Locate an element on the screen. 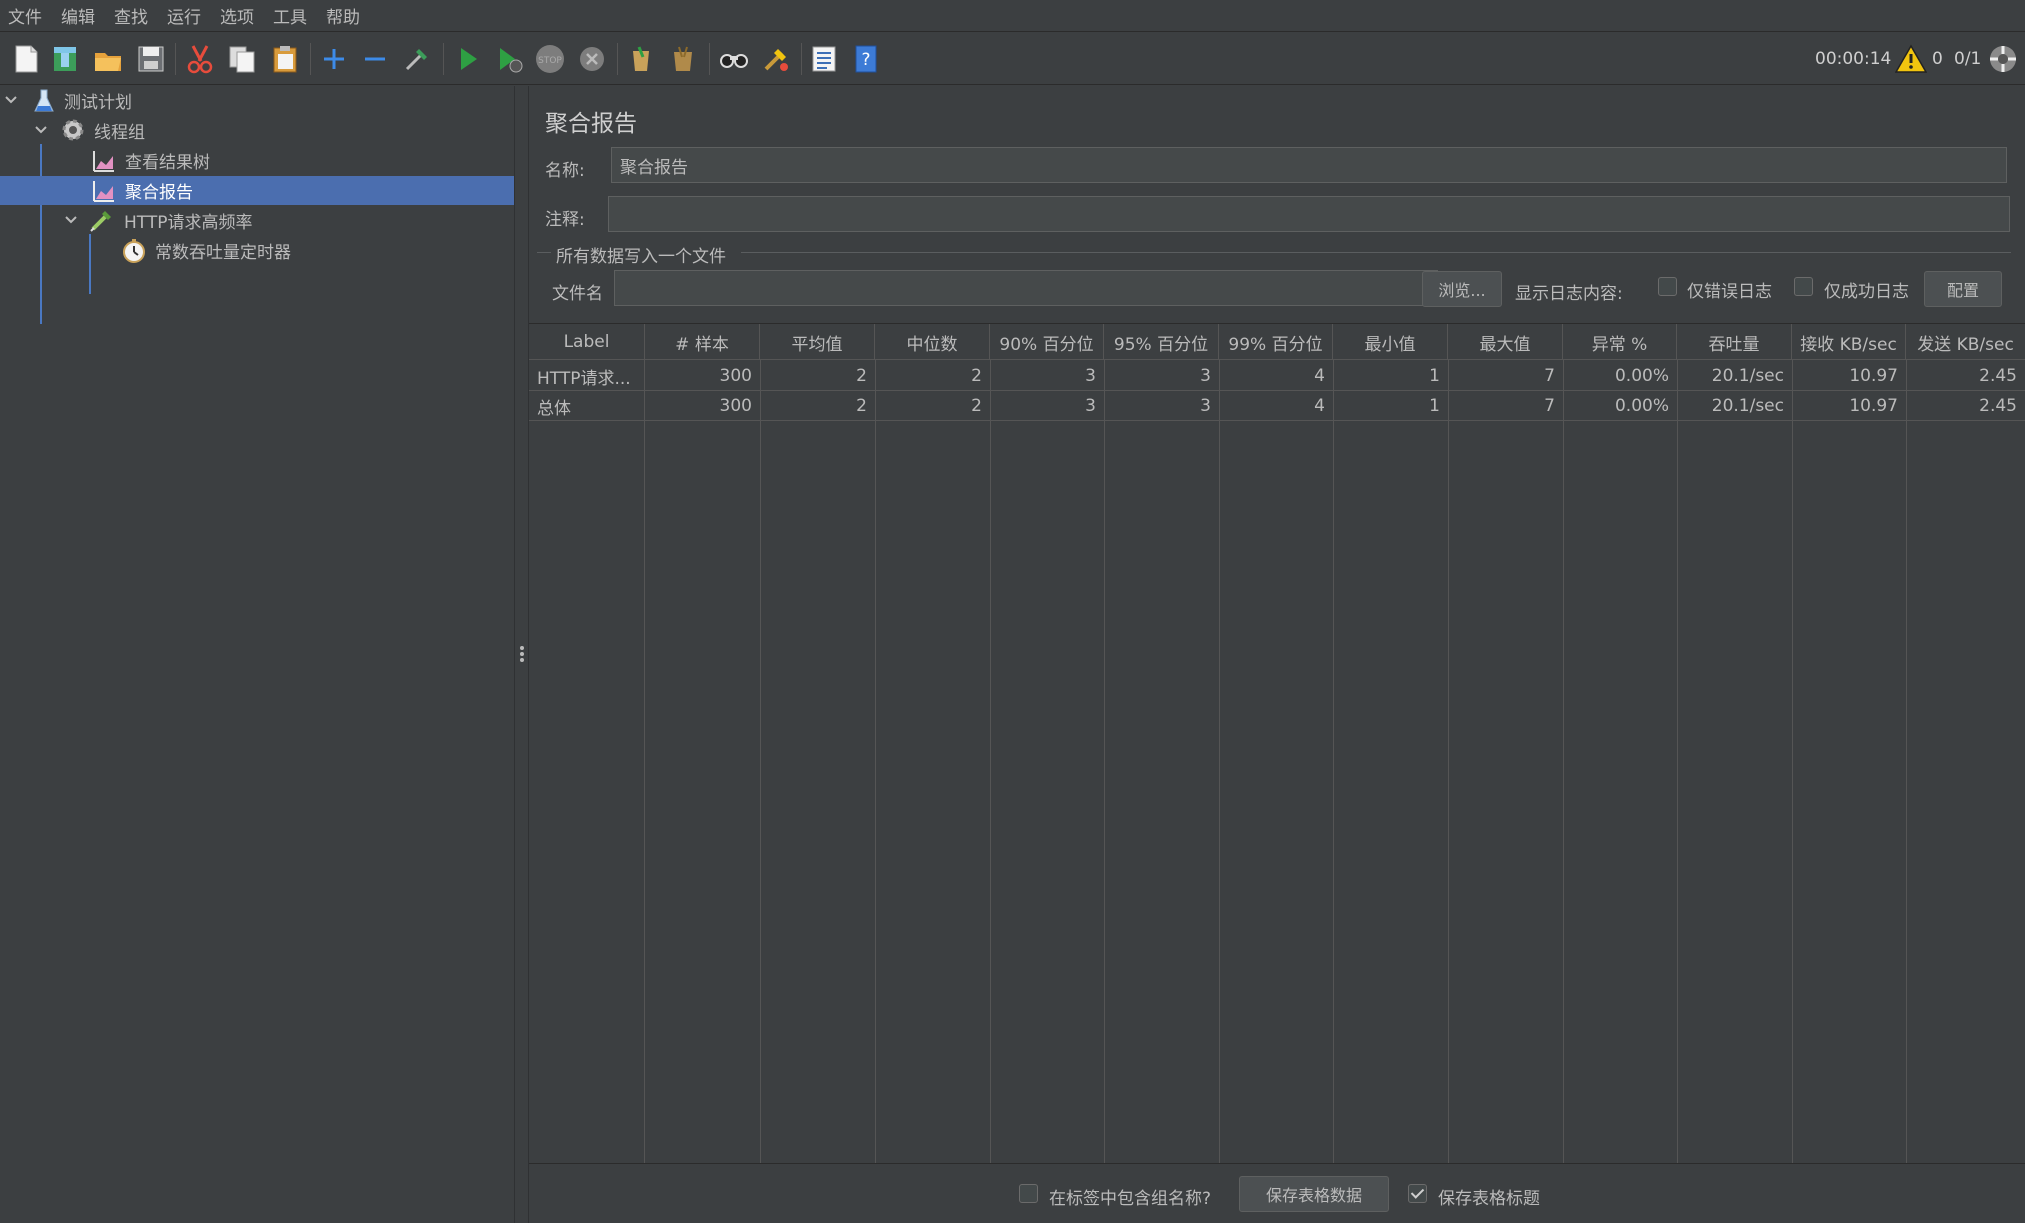 This screenshot has width=2025, height=1223. help-button: ? is located at coordinates (866, 59).